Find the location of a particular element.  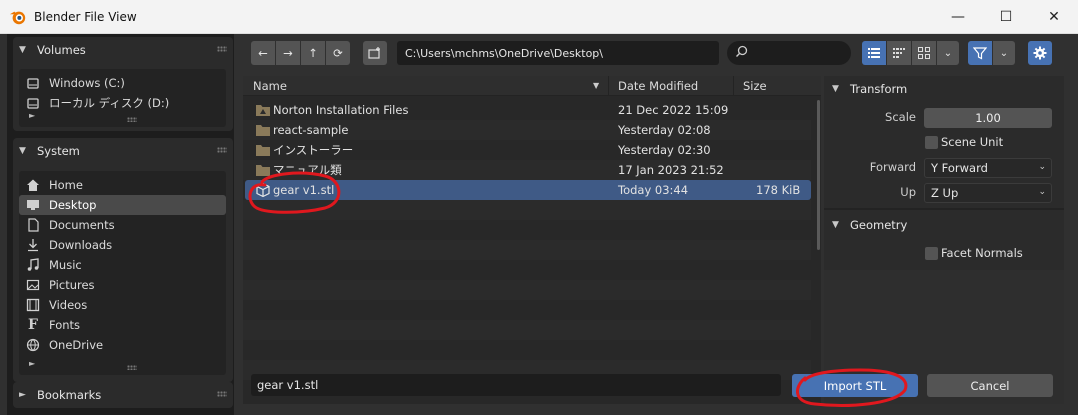

bookmarks-header: ► Bookmarks is located at coordinates (123, 395).